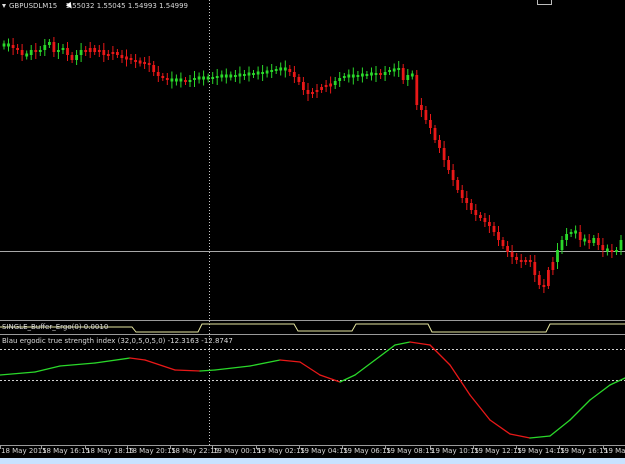 Image resolution: width=625 pixels, height=464 pixels. I want to click on chart-tabs-bar, so click(312, 461).